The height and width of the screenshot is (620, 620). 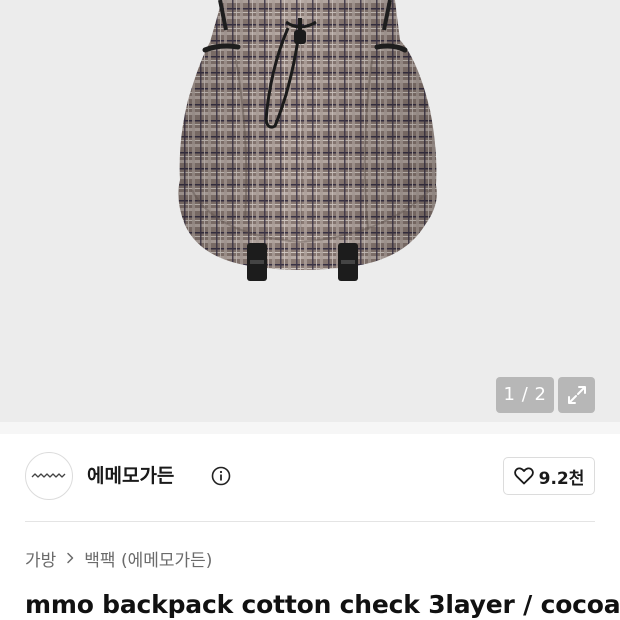 I want to click on expand-arrows-icon, so click(x=576, y=395).